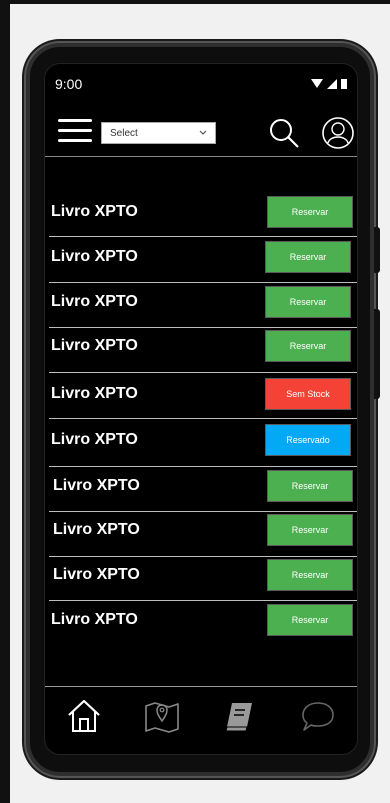 This screenshot has height=803, width=390. I want to click on nav-books, so click(240, 716).